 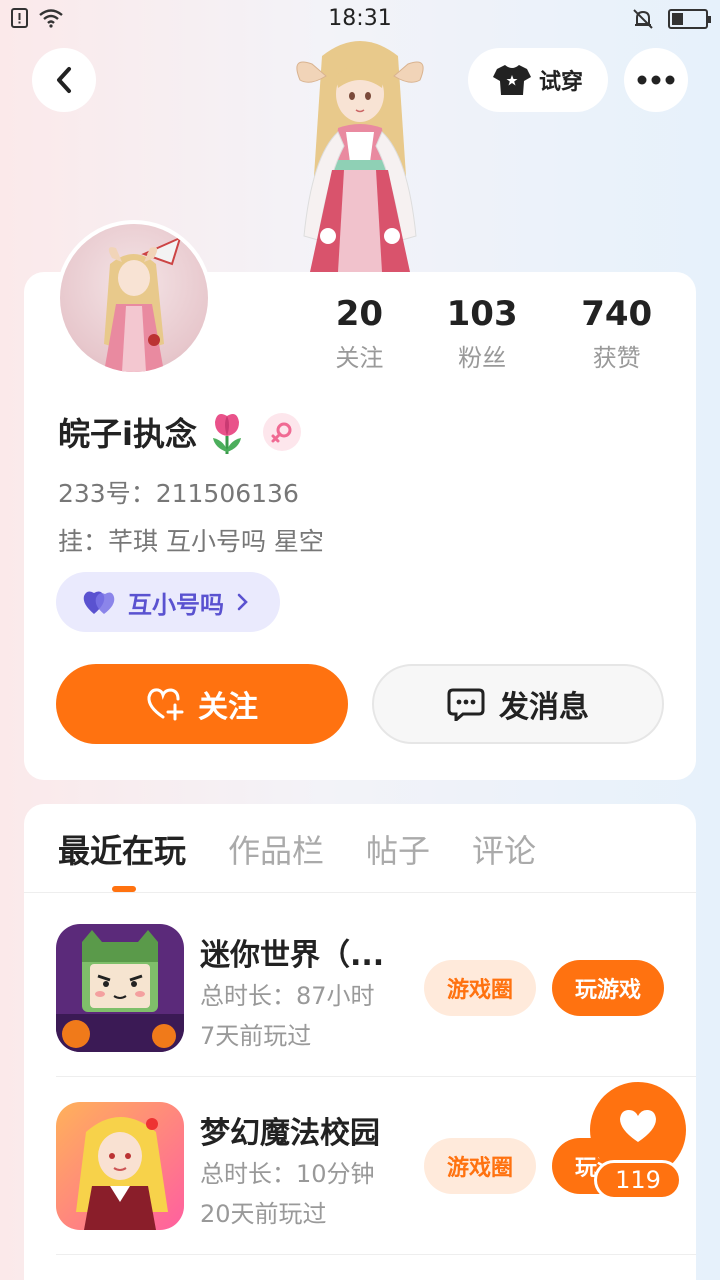 What do you see at coordinates (120, 988) in the screenshot?
I see `game-icon-mini-world` at bounding box center [120, 988].